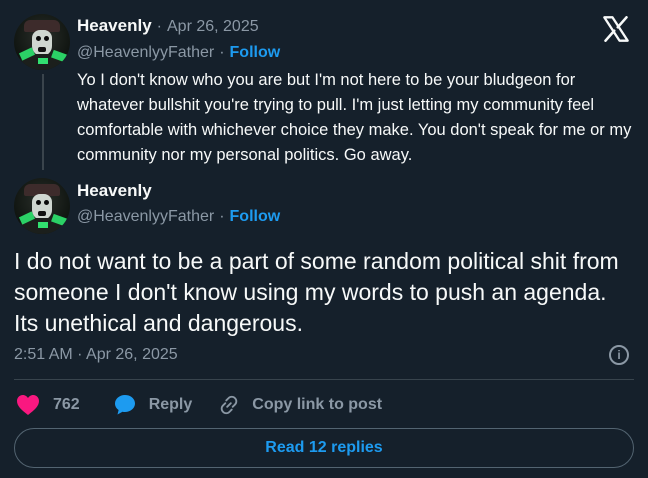 The image size is (648, 478). Describe the element at coordinates (48, 405) in the screenshot. I see `like-button: 762` at that location.